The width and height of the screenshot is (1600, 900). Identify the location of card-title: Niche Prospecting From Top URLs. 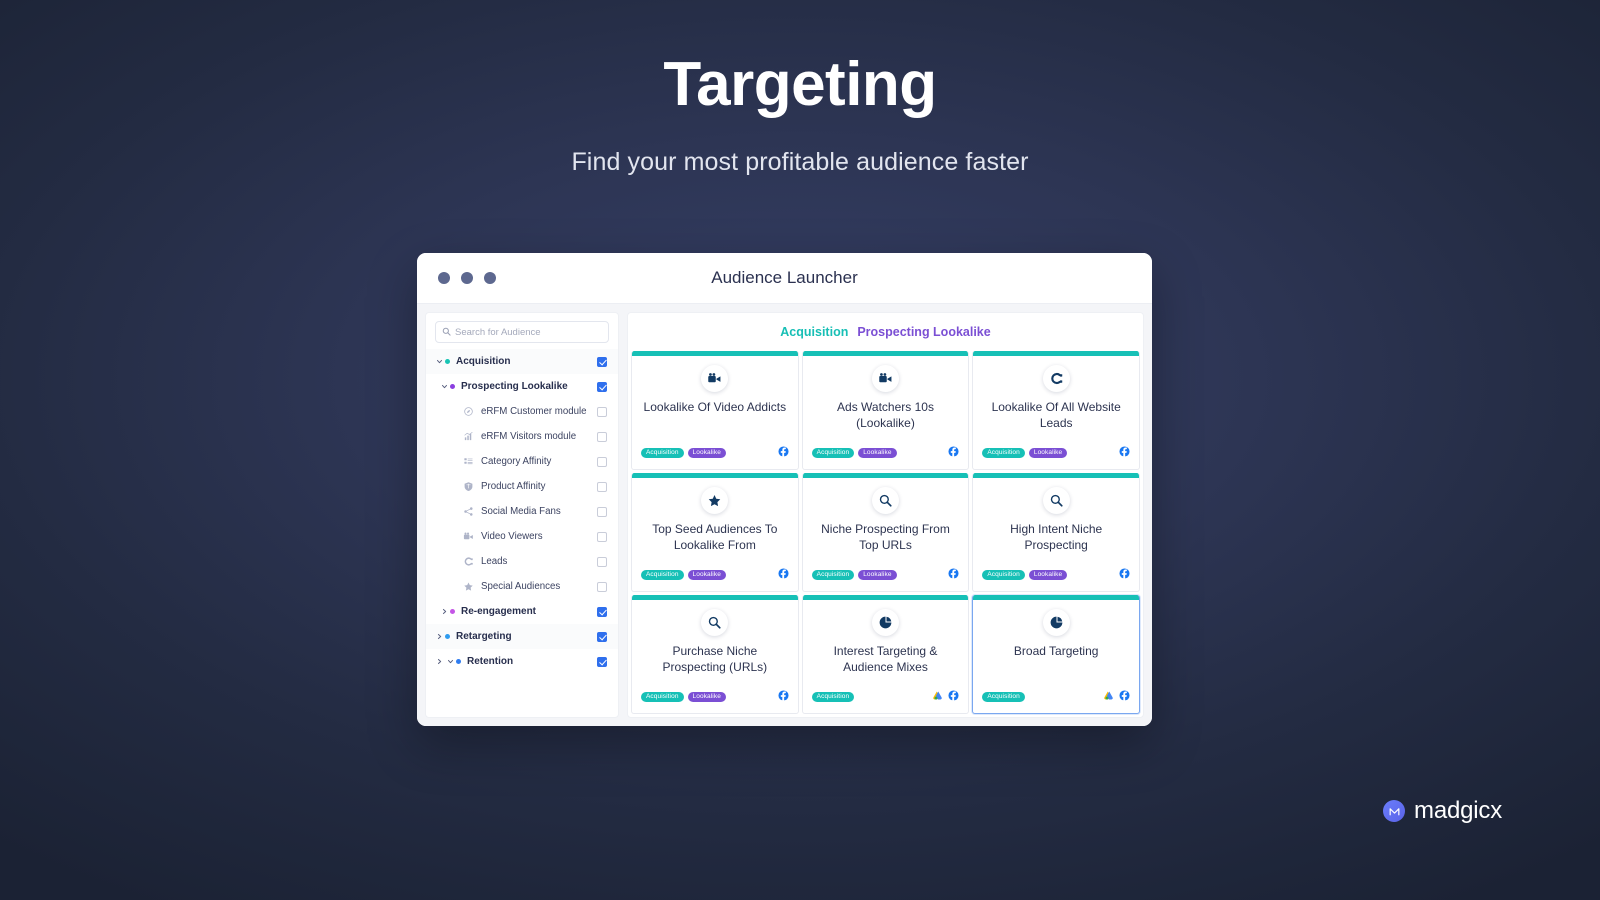
(885, 537).